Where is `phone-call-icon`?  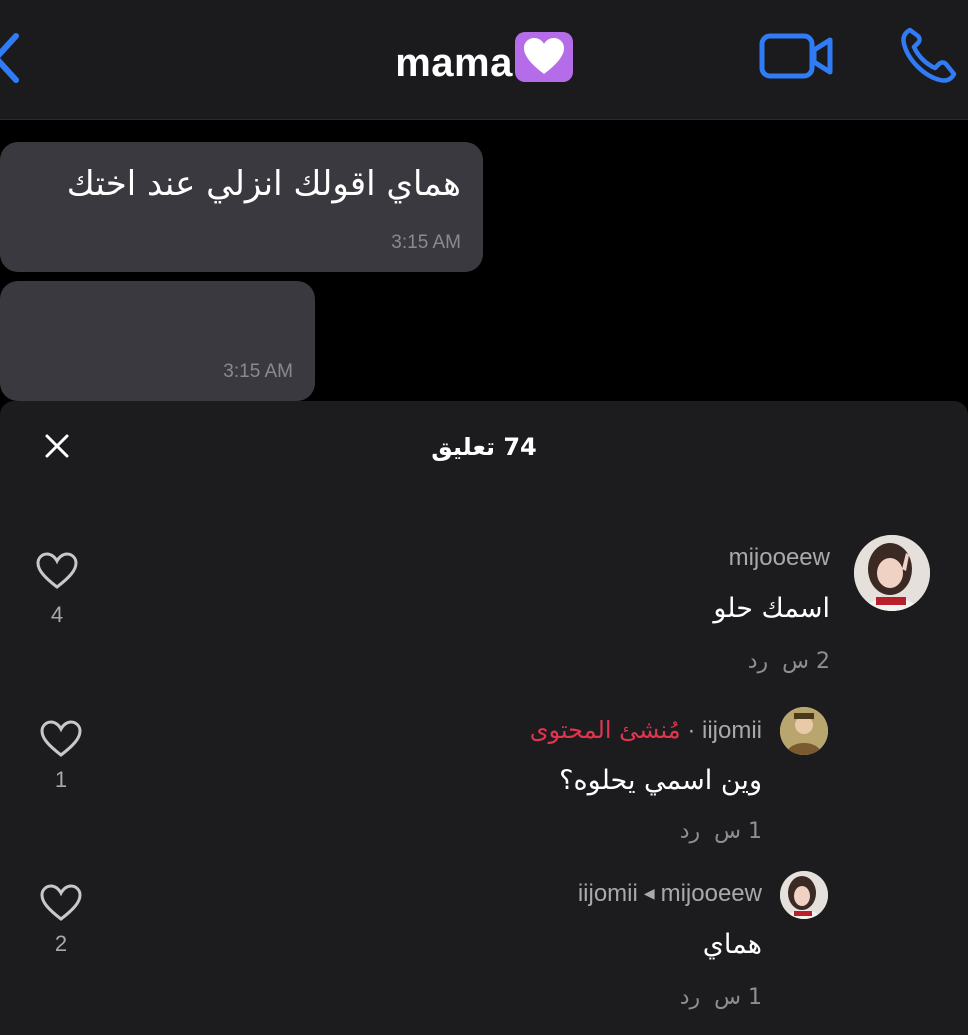
phone-call-icon is located at coordinates (930, 54).